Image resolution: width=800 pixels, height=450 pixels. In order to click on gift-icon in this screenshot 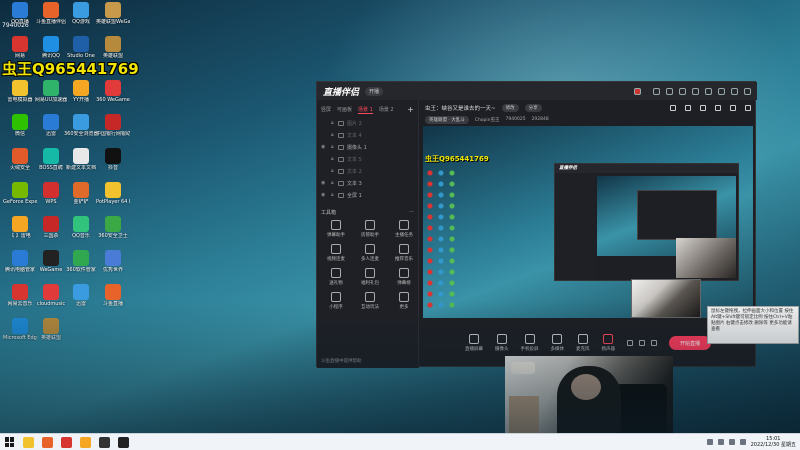, I will do `click(656, 91)`.